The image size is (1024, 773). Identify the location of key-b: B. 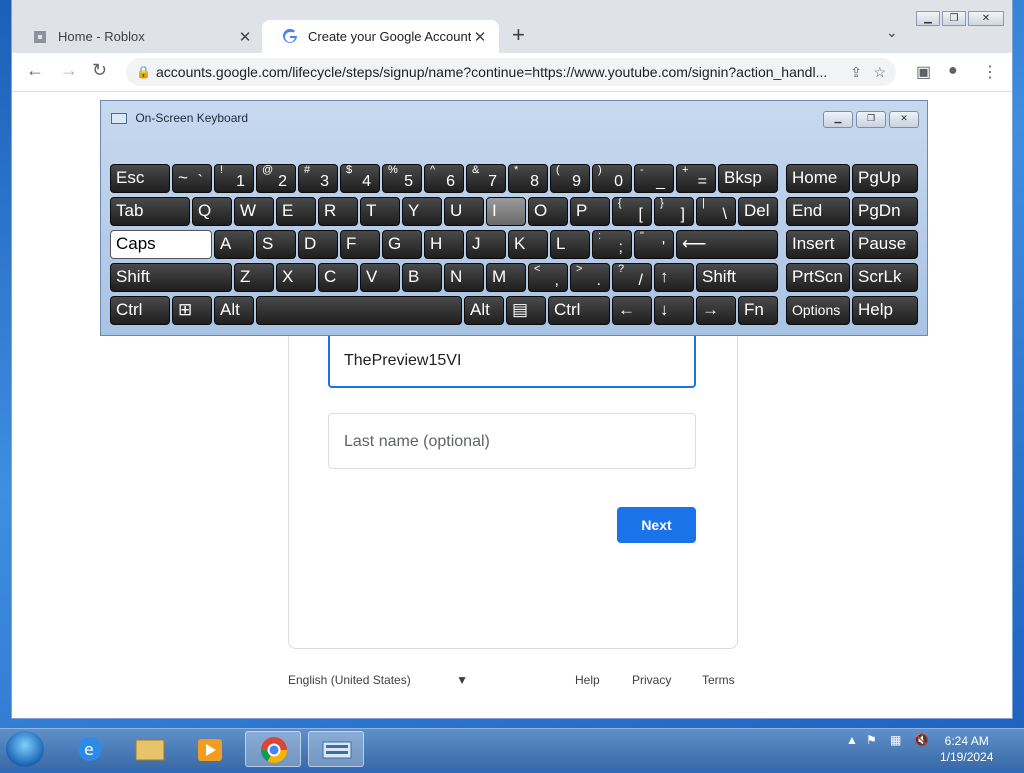
(422, 277).